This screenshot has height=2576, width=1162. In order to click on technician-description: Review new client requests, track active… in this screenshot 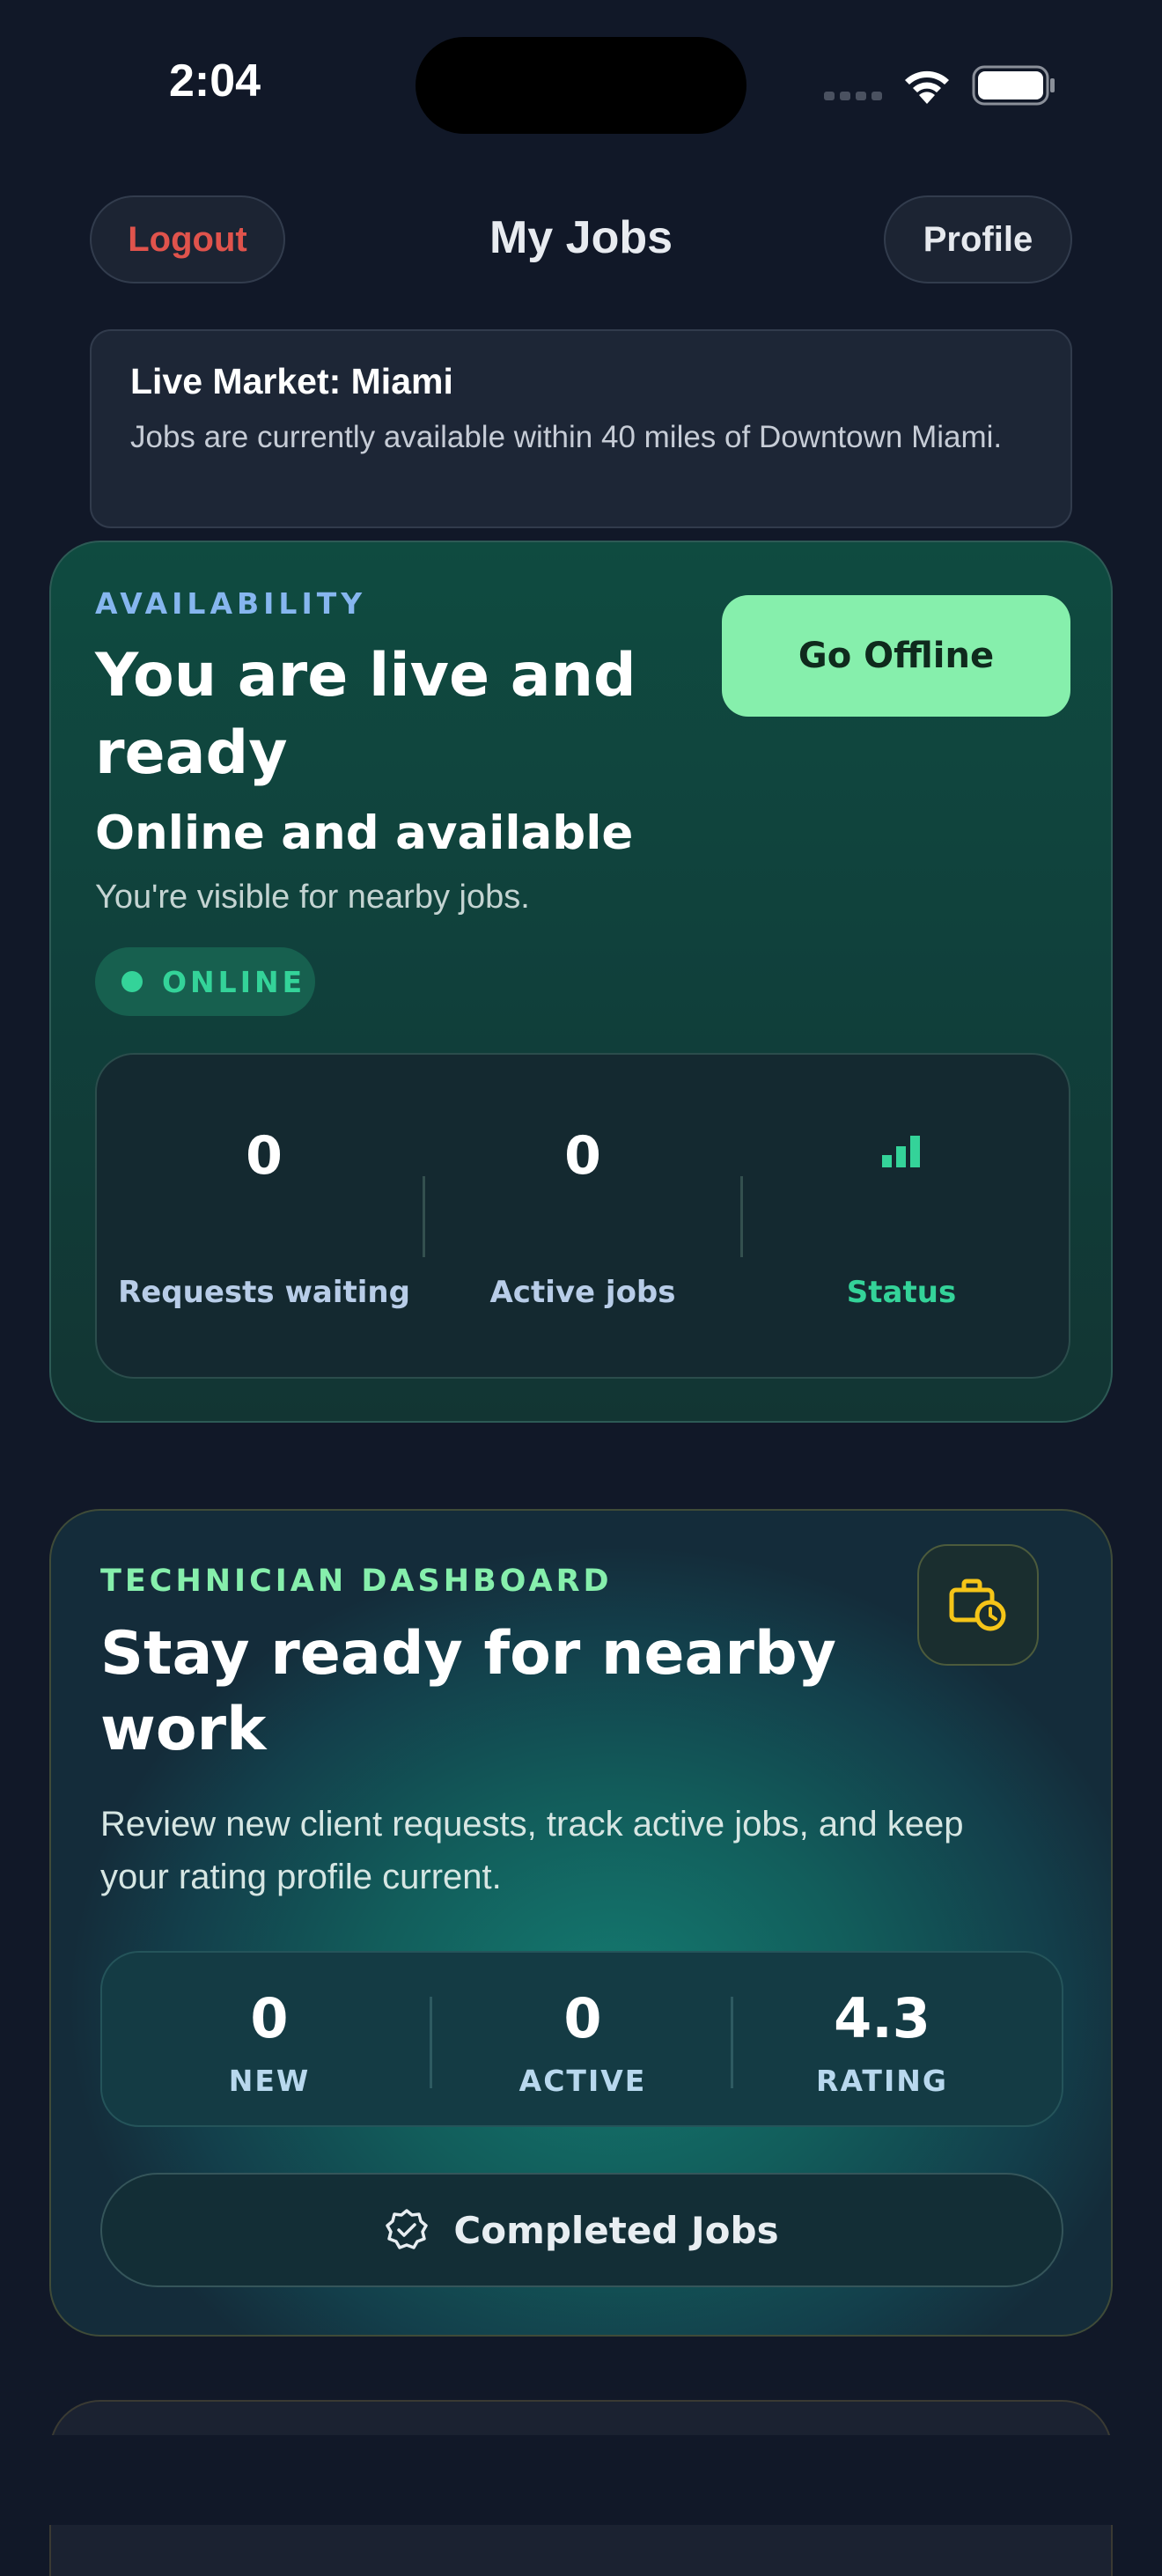, I will do `click(532, 1850)`.